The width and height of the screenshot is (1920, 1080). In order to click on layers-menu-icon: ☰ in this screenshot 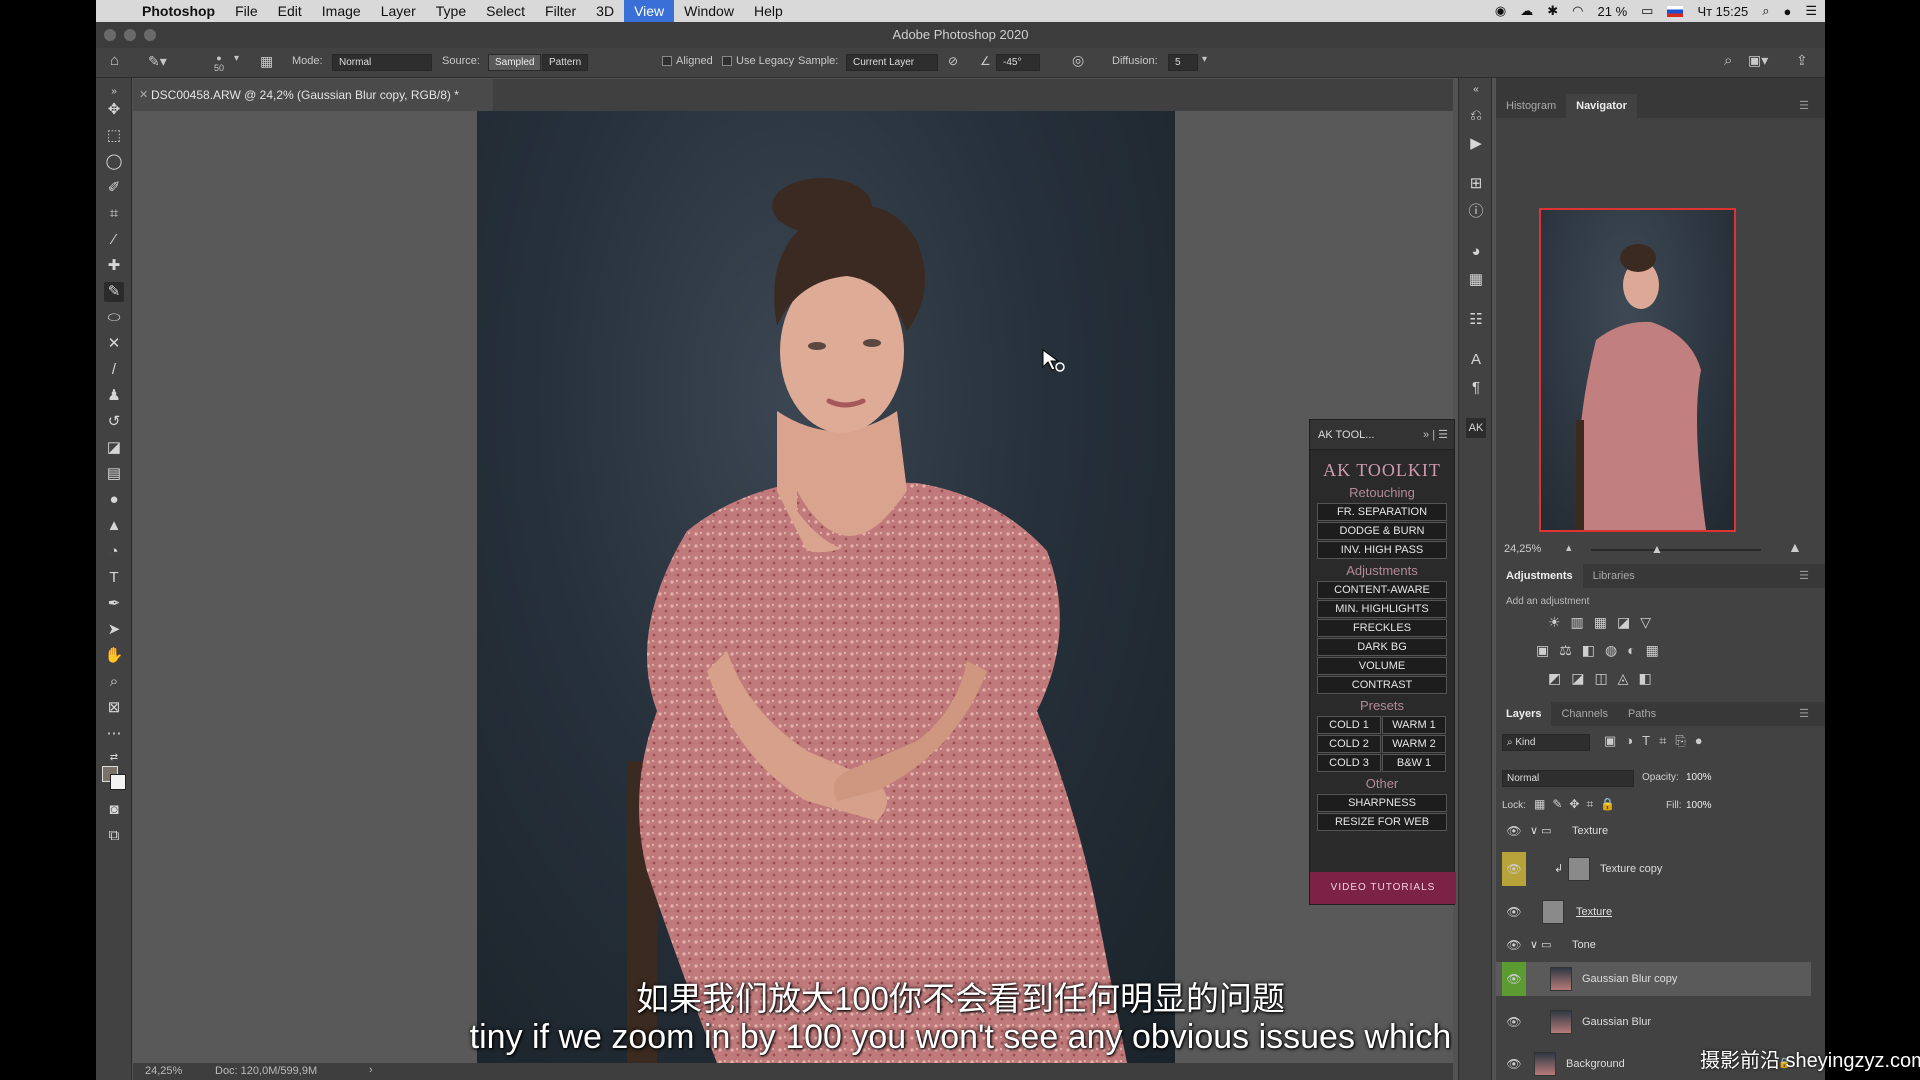, I will do `click(1804, 714)`.